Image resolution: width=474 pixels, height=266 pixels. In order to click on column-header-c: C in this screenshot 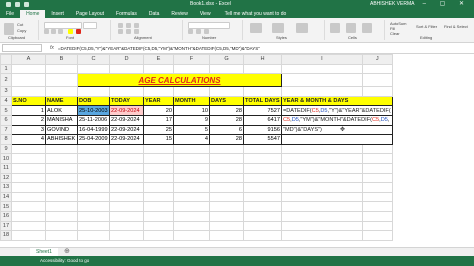, I will do `click(93, 59)`.